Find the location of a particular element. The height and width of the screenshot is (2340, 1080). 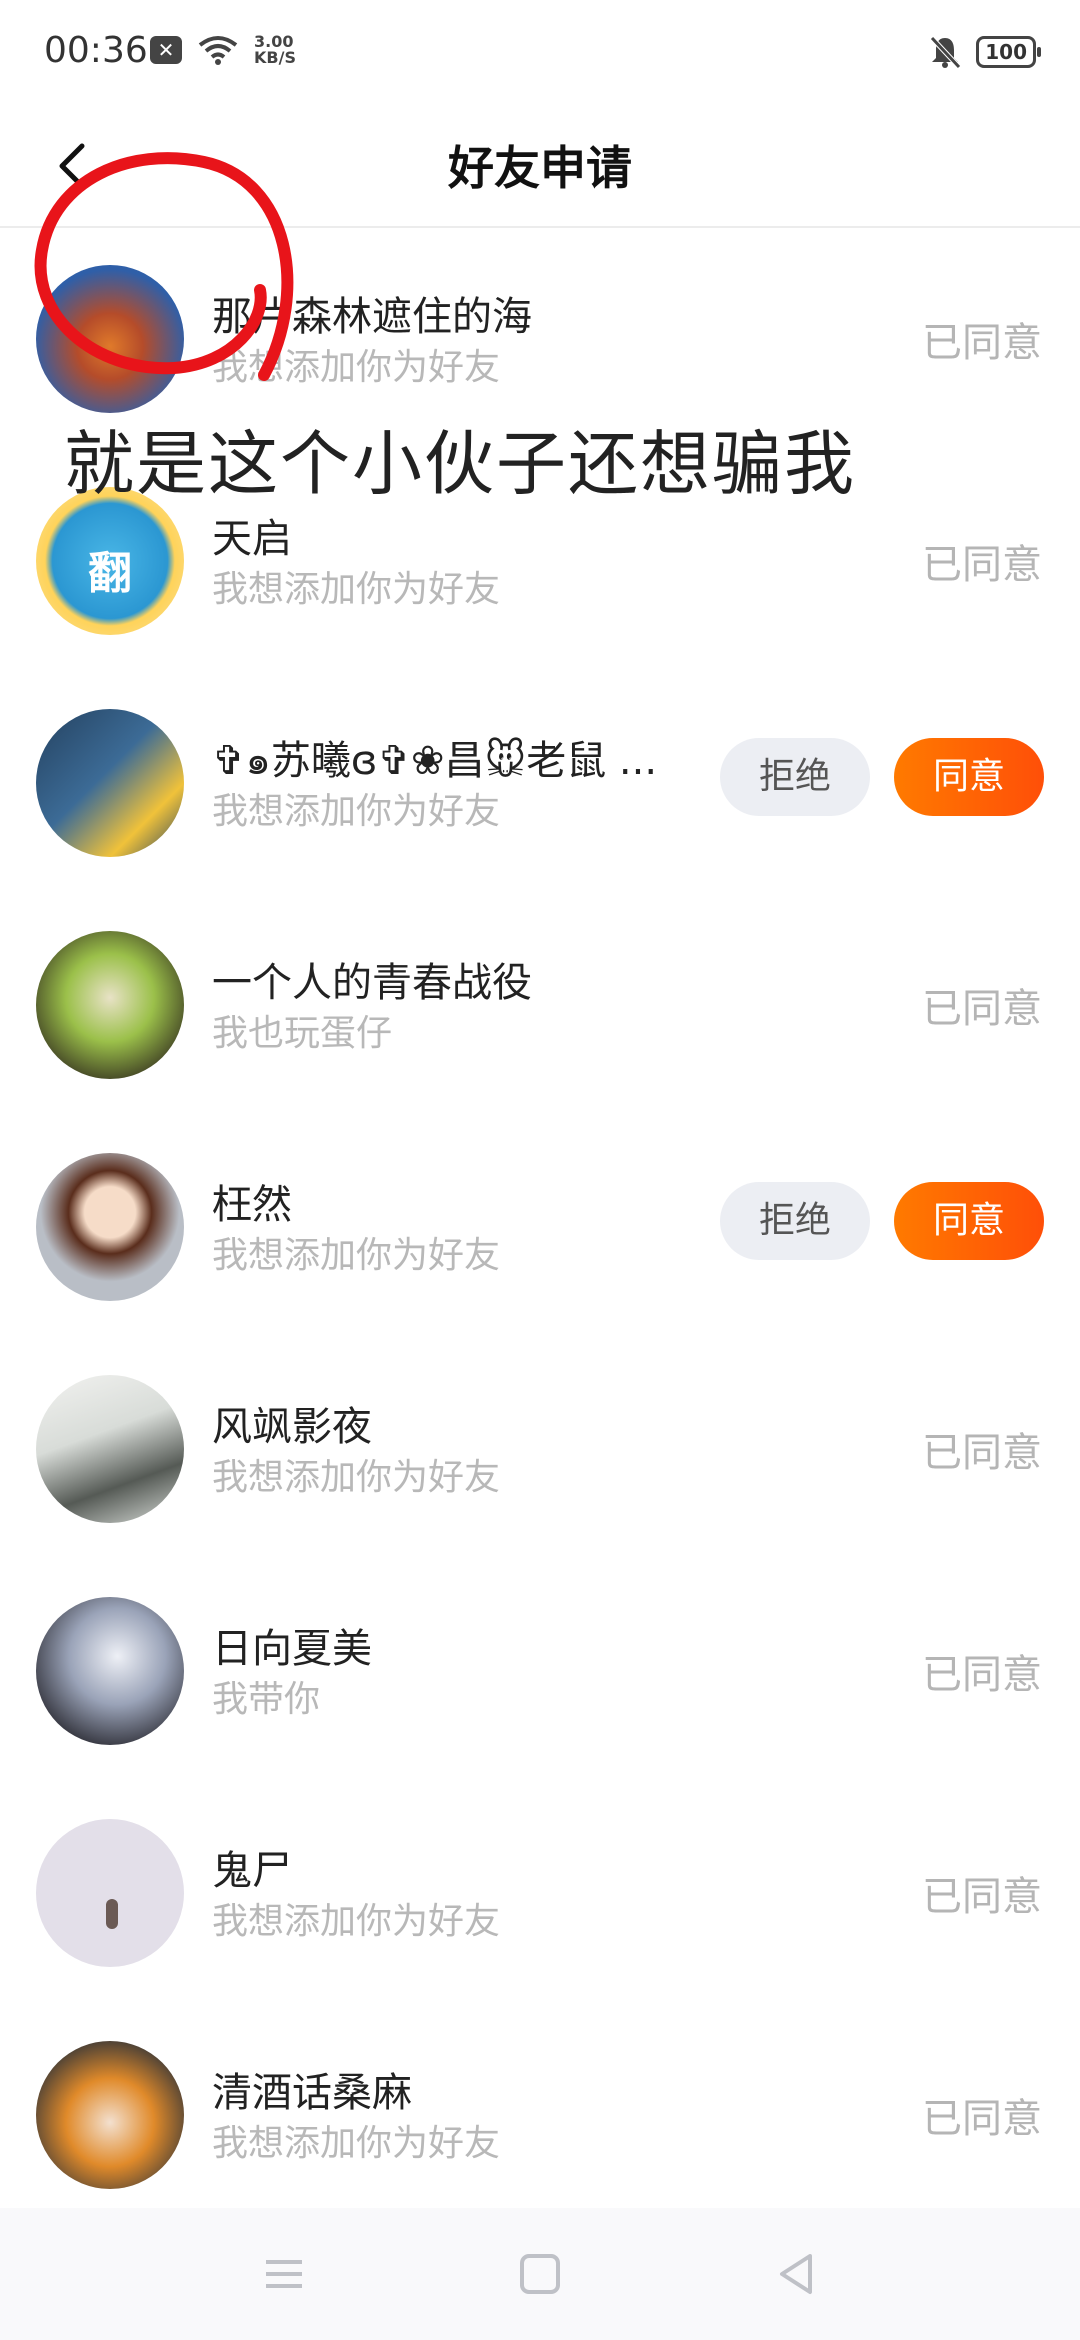

home-icon is located at coordinates (540, 2274).